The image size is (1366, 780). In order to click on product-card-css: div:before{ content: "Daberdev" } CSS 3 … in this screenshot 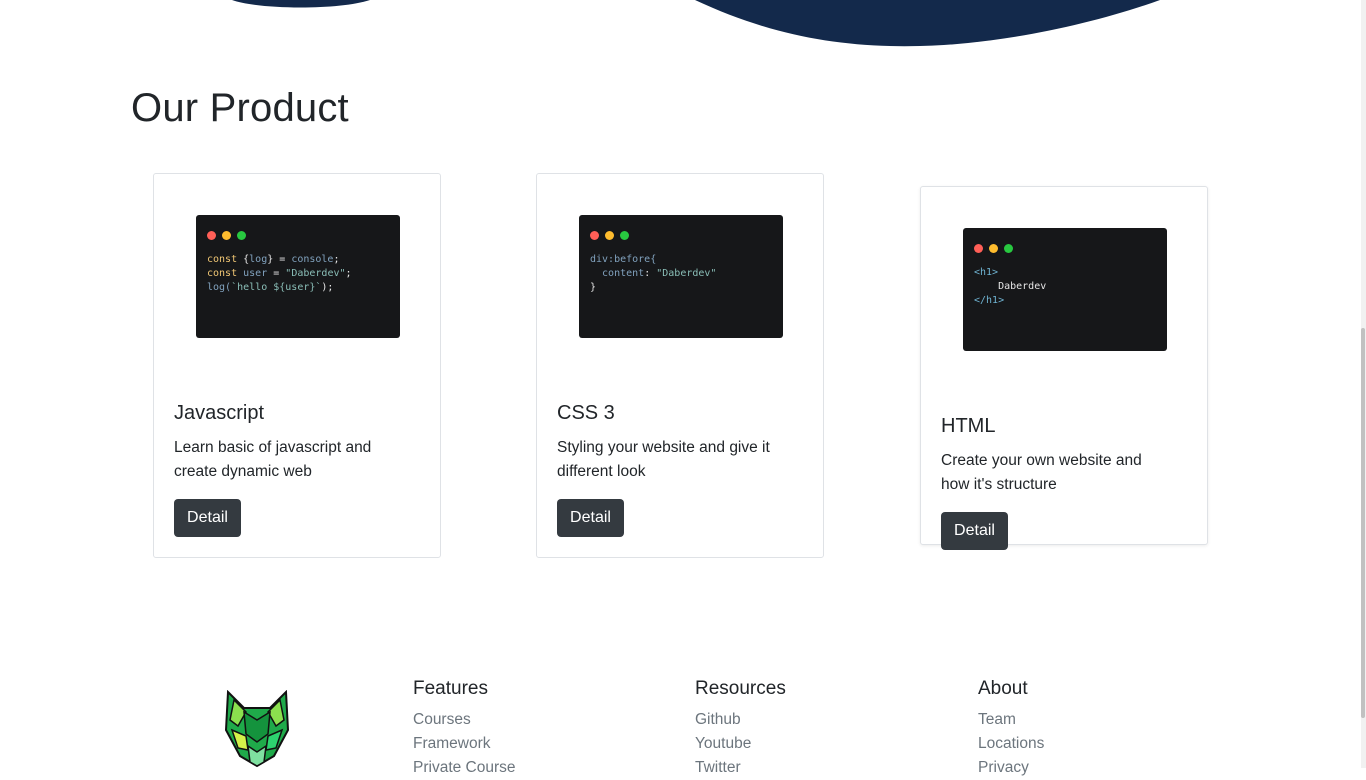, I will do `click(680, 365)`.